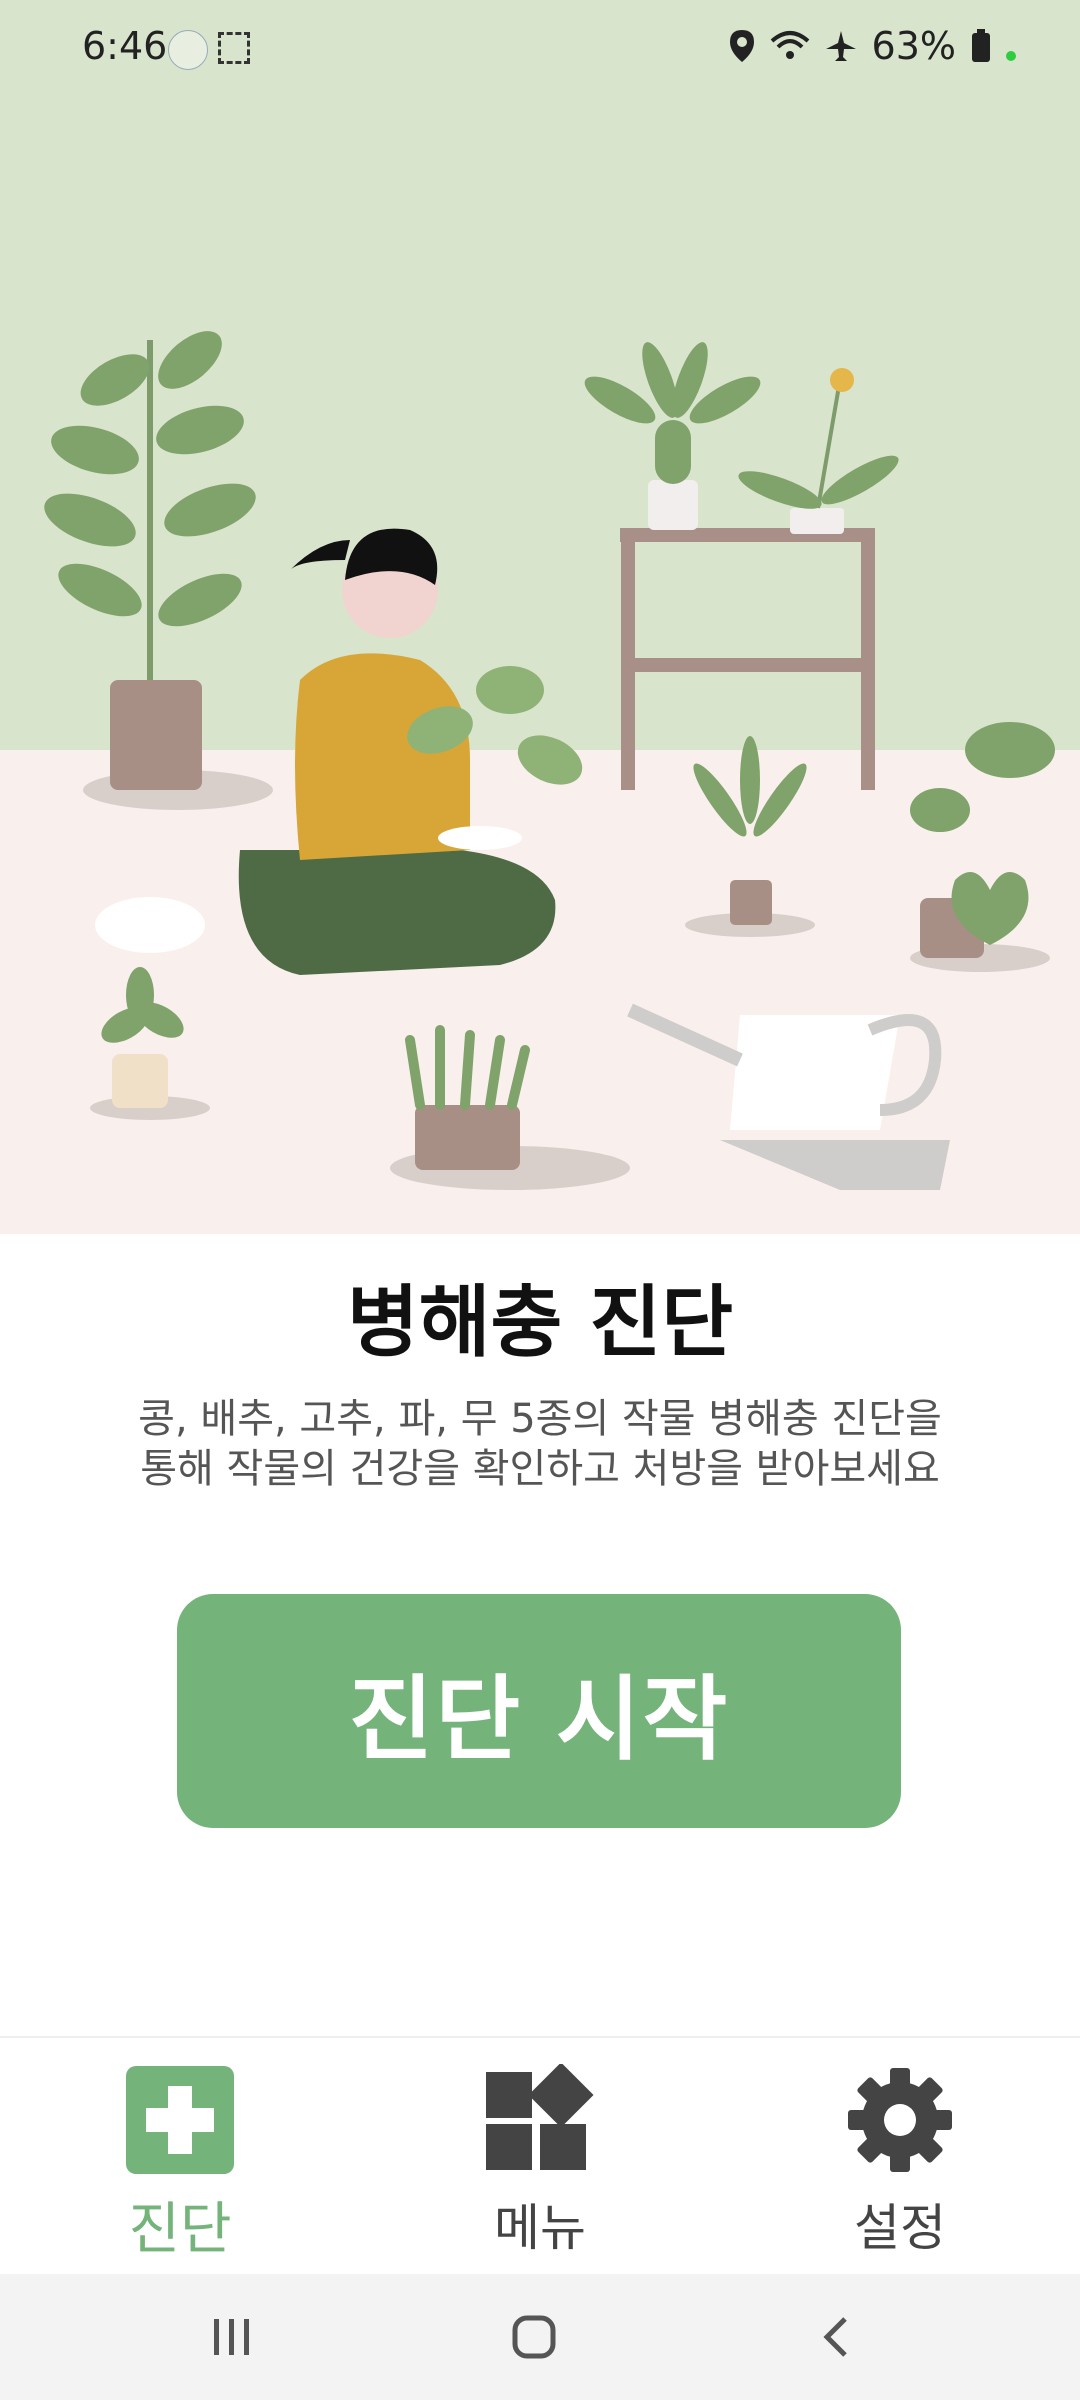 This screenshot has width=1080, height=2400. I want to click on back-button, so click(836, 2337).